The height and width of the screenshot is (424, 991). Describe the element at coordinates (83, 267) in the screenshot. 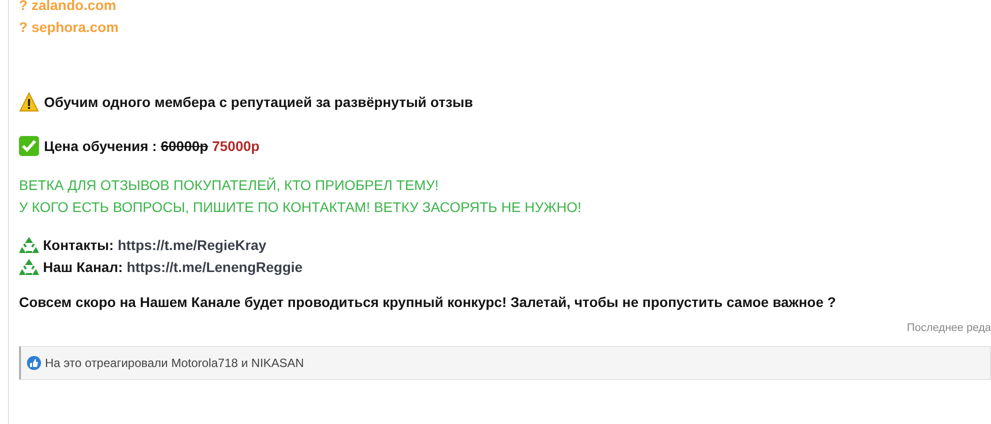

I see `contact-label: Наш Канал:` at that location.